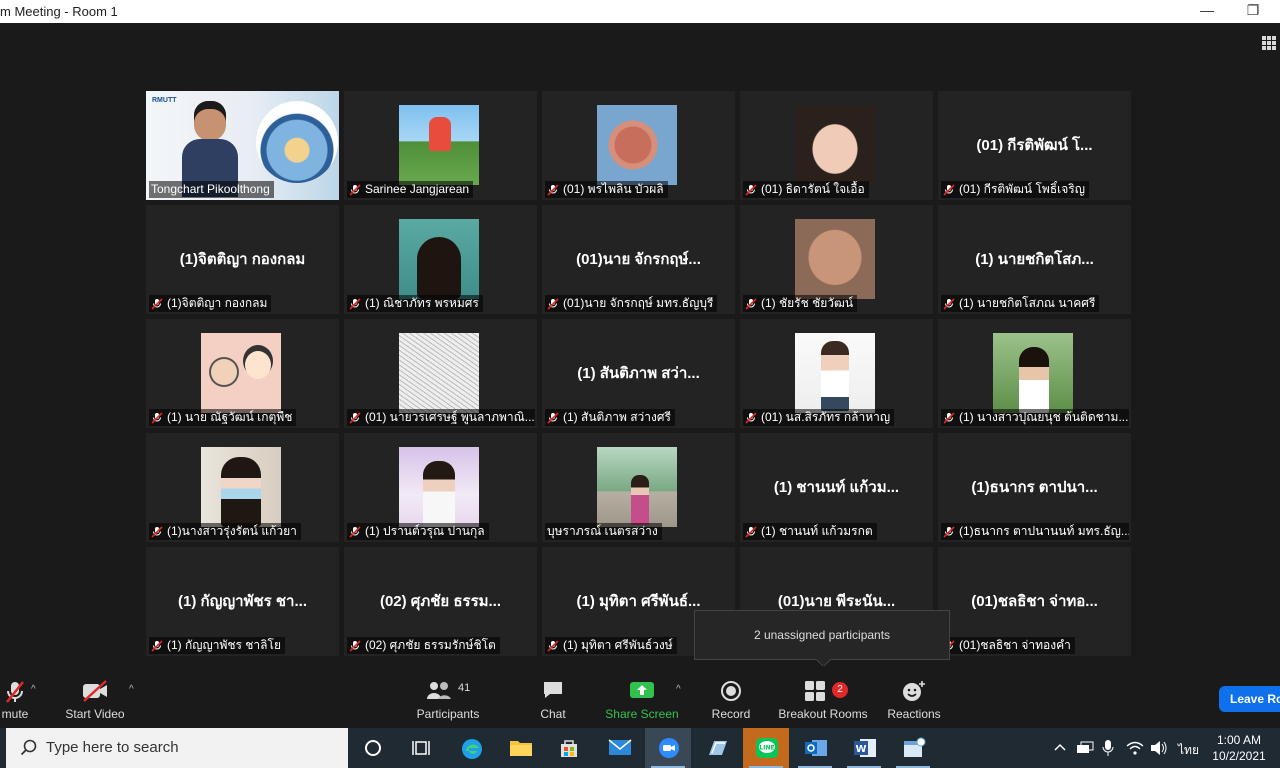 The height and width of the screenshot is (768, 1280). I want to click on participant-name-label: (01) ธิดารัตน์ ใจเอื้อ, so click(806, 189).